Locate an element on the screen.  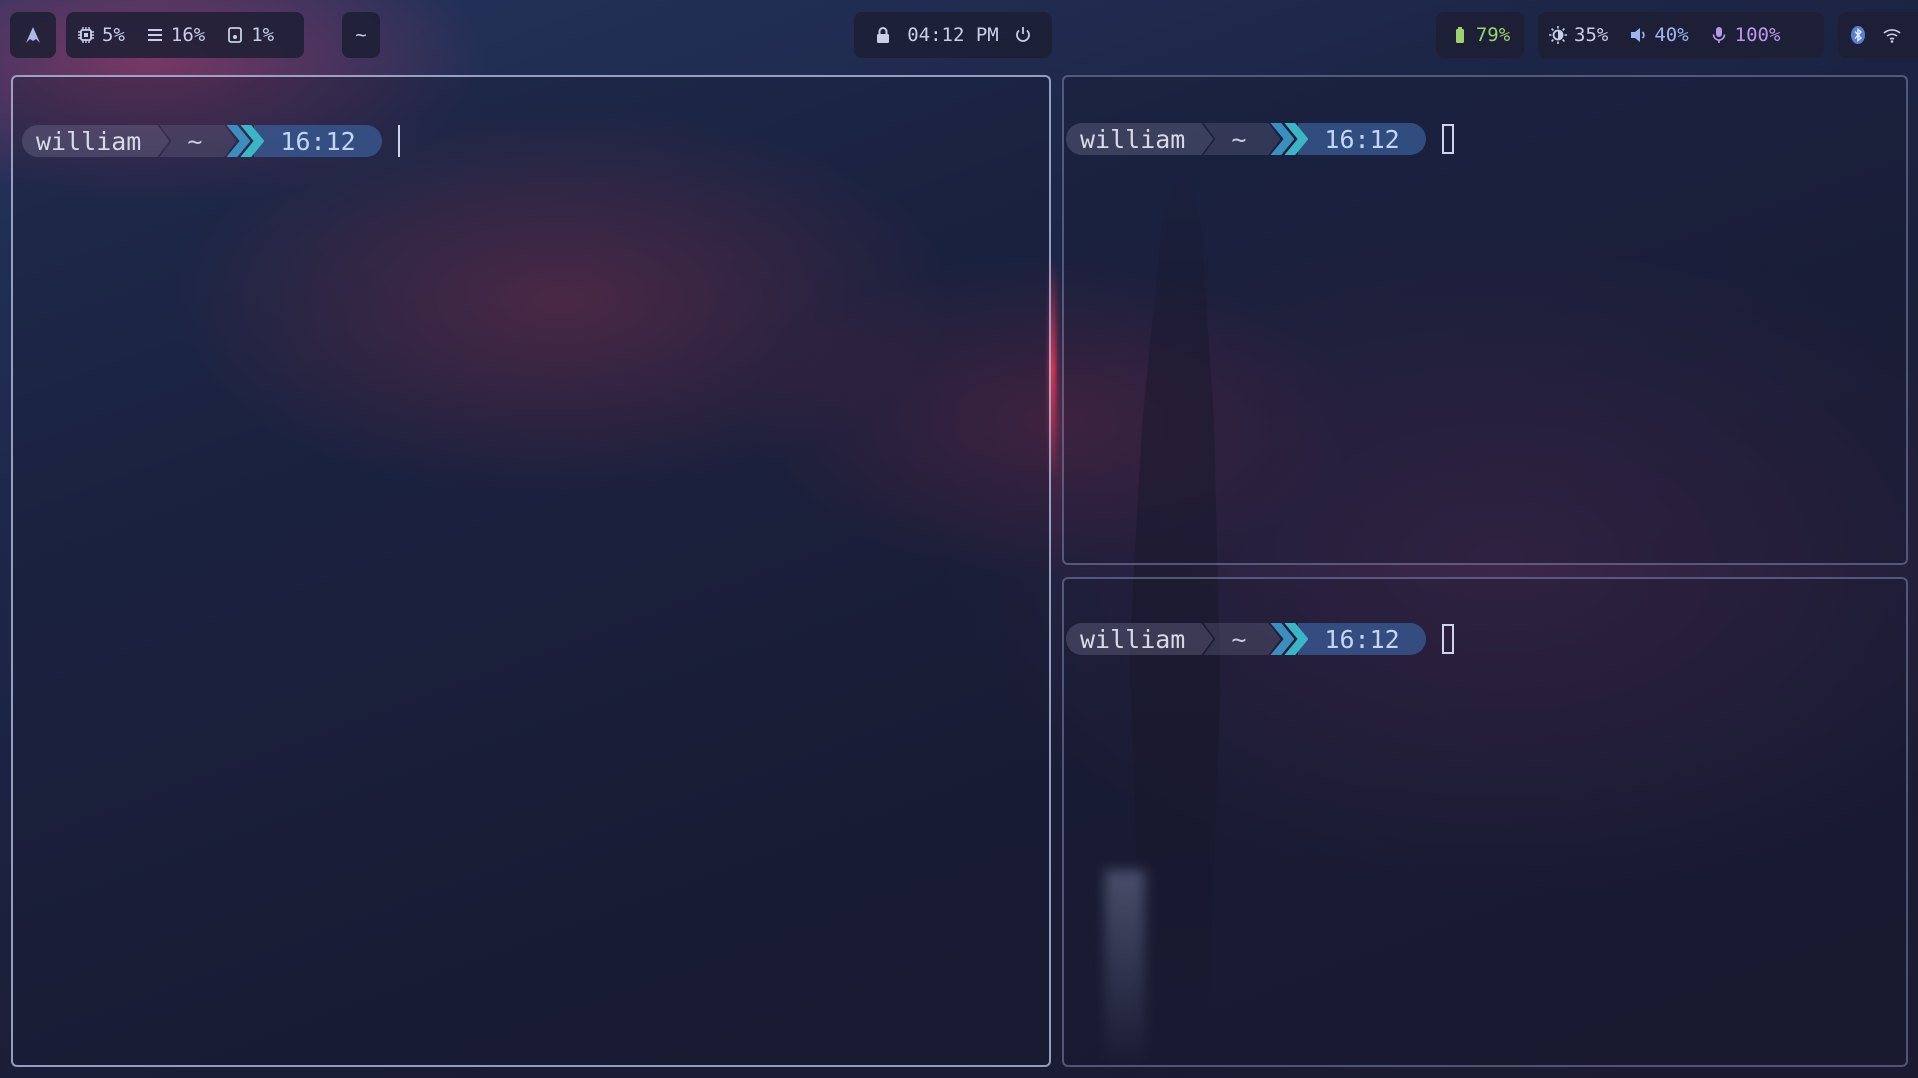
microphone-value: 100% is located at coordinates (1757, 35).